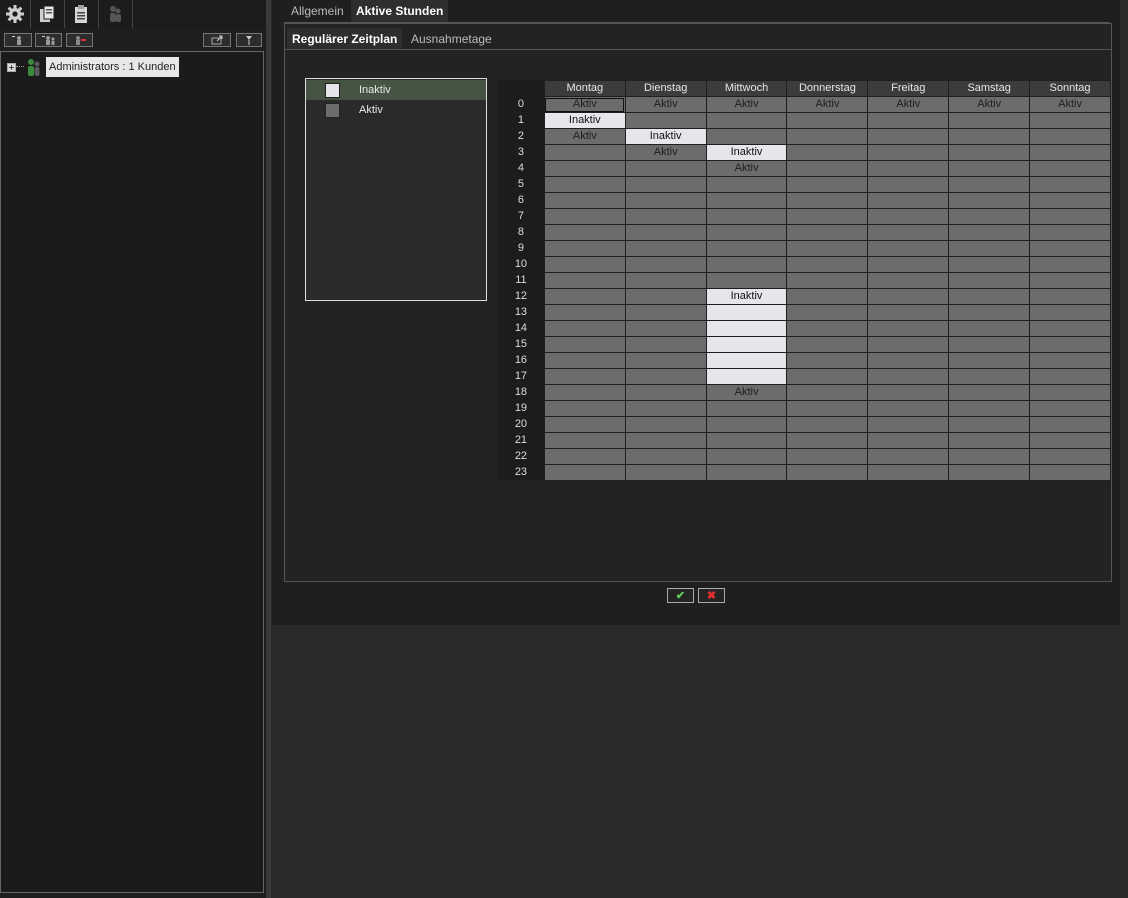 This screenshot has width=1128, height=898. What do you see at coordinates (15, 14) in the screenshot?
I see `gear-icon` at bounding box center [15, 14].